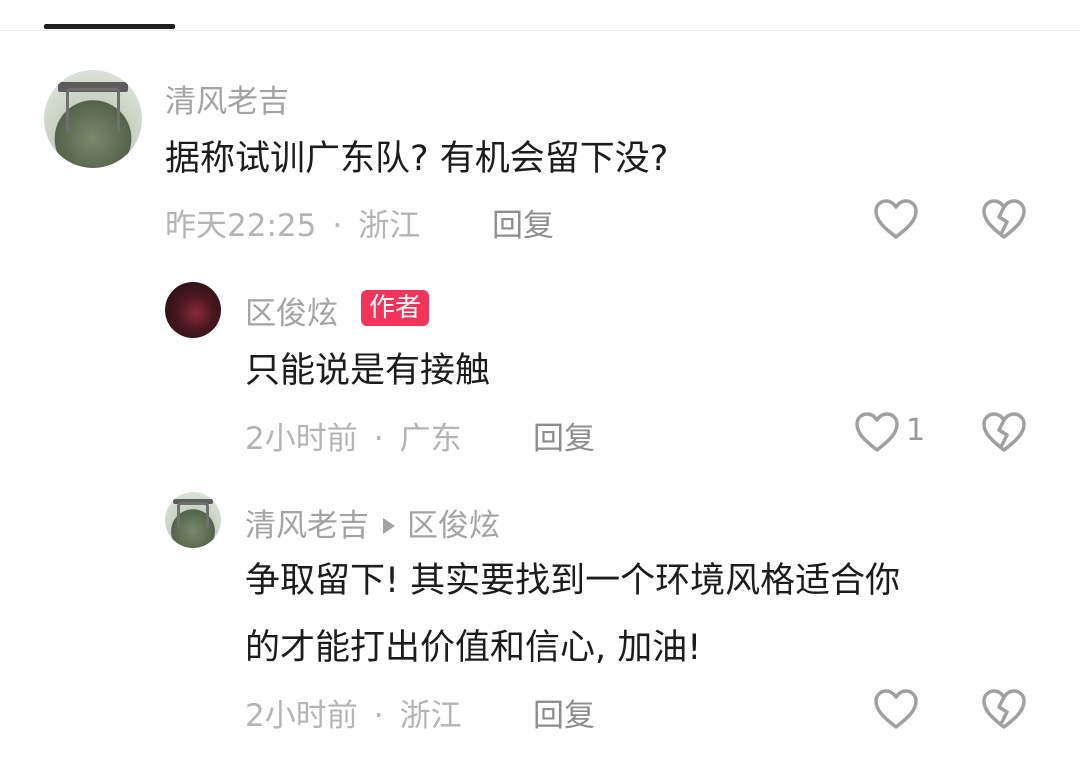 This screenshot has height=761, width=1080. What do you see at coordinates (573, 581) in the screenshot?
I see `comment-text-line: 争取留下! 其实要找到一个环境风格适合你` at bounding box center [573, 581].